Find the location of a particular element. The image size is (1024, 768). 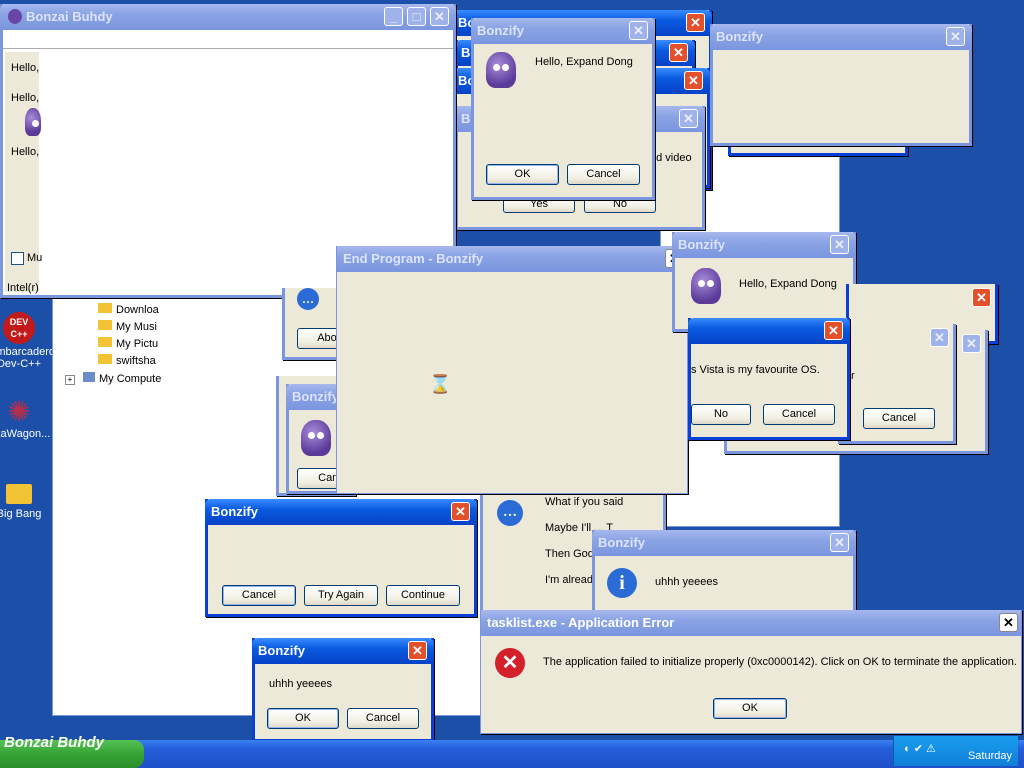

vista-dialog: ✕ s Vista is my favourite OS. No Cancel is located at coordinates (769, 379).